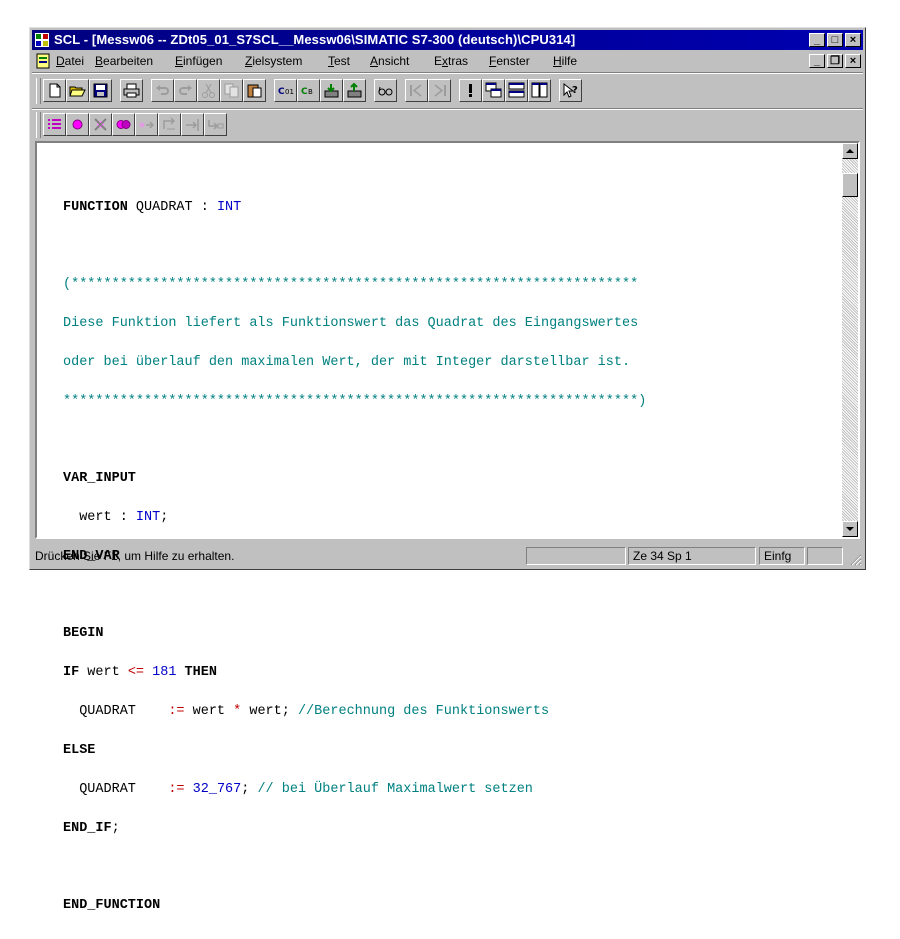 The width and height of the screenshot is (900, 939). I want to click on undo-button, so click(162, 90).